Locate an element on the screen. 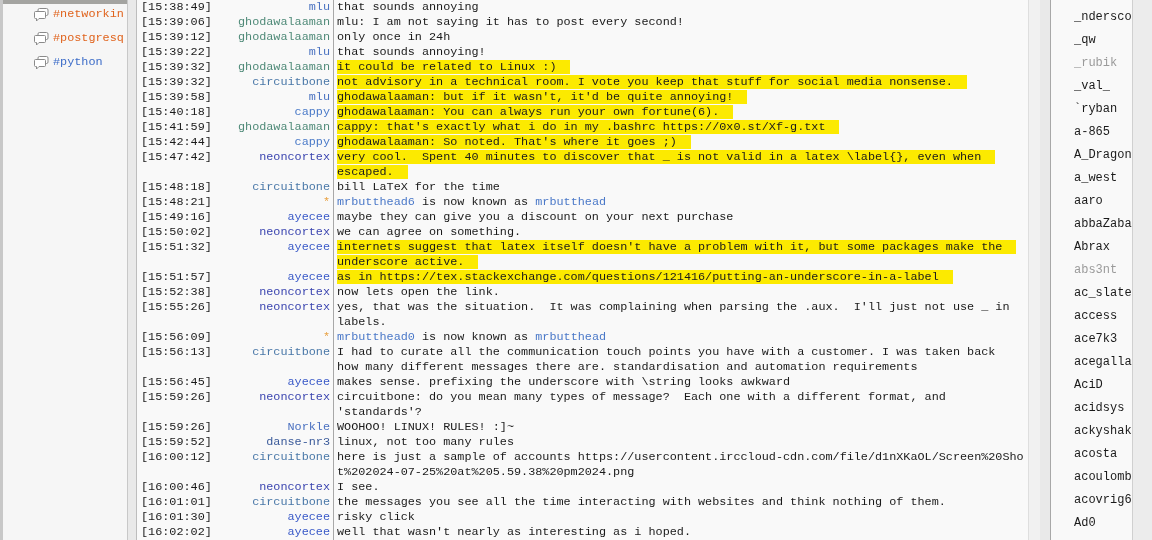 Image resolution: width=1152 pixels, height=540 pixels. user-name: `ryban is located at coordinates (1103, 109).